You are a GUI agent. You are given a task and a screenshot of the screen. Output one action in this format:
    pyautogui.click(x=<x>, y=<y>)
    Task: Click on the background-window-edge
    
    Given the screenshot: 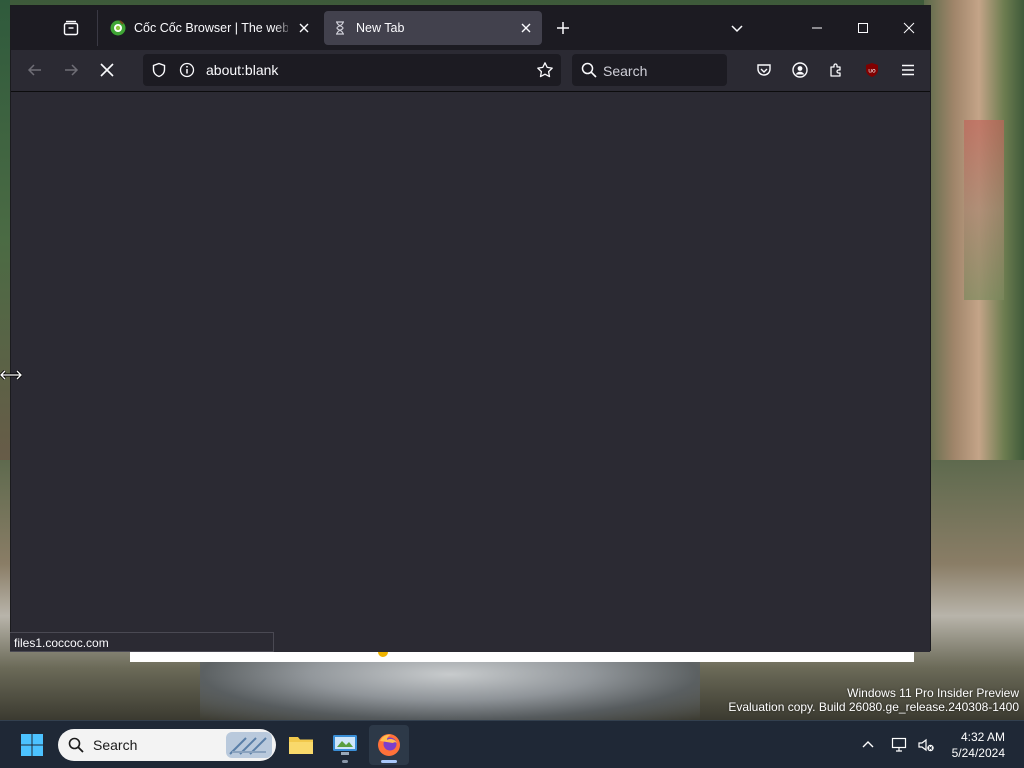 What is the action you would take?
    pyautogui.click(x=522, y=657)
    